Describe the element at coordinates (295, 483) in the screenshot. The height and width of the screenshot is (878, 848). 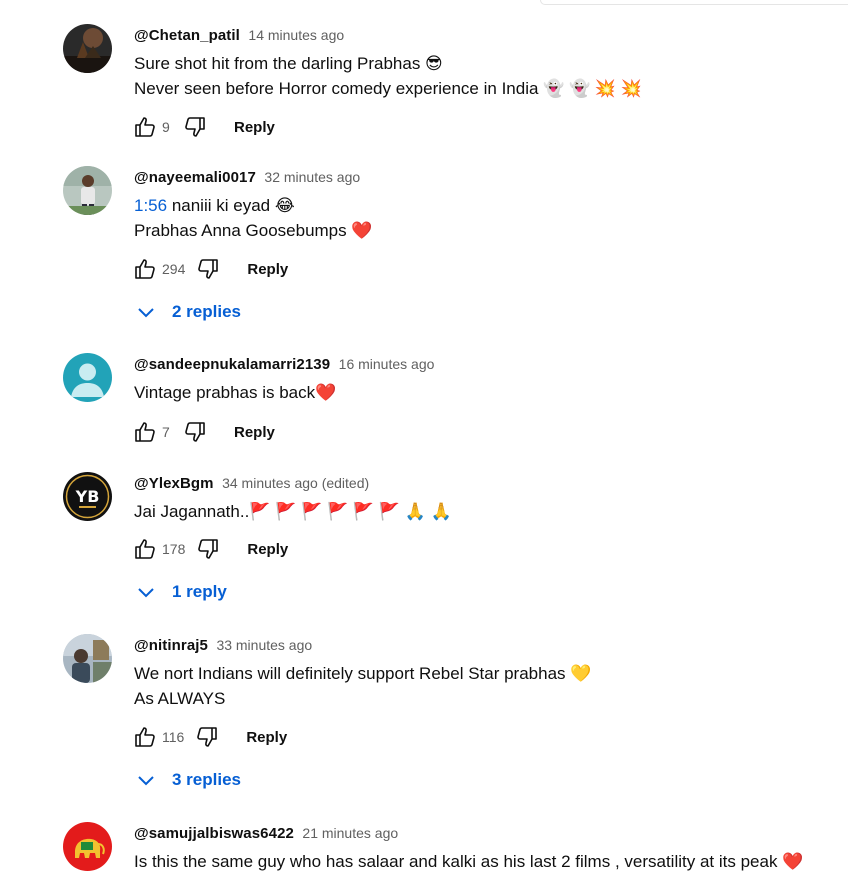
I see `comment-time: 34 minutes ago (edited)` at that location.